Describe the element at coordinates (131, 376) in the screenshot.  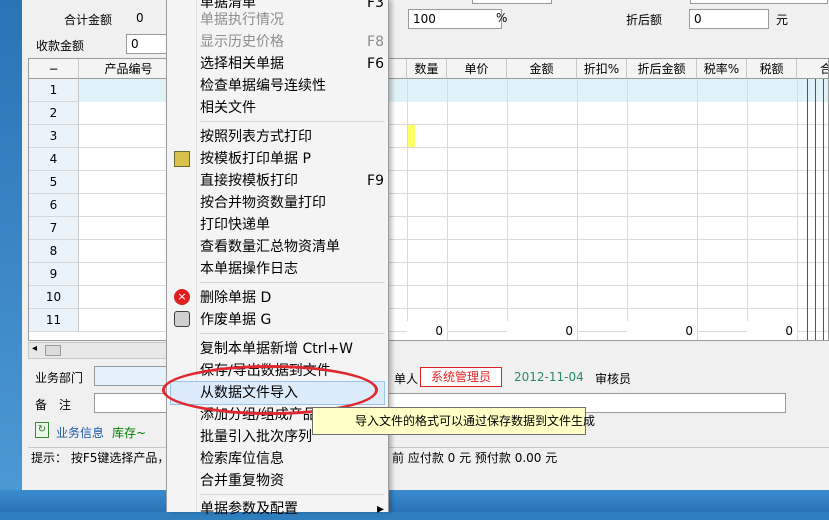
I see `dept-input` at that location.